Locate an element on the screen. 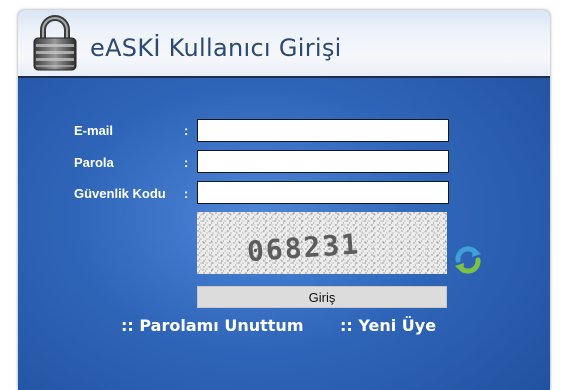 The height and width of the screenshot is (390, 568). page-title: eASKİ Kullanıcı Girişi is located at coordinates (216, 48).